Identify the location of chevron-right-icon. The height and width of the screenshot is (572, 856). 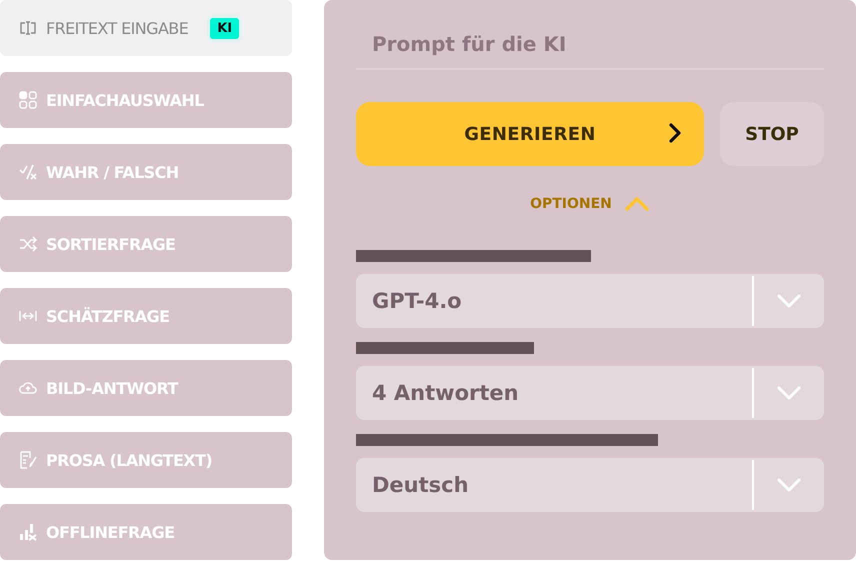
(675, 133).